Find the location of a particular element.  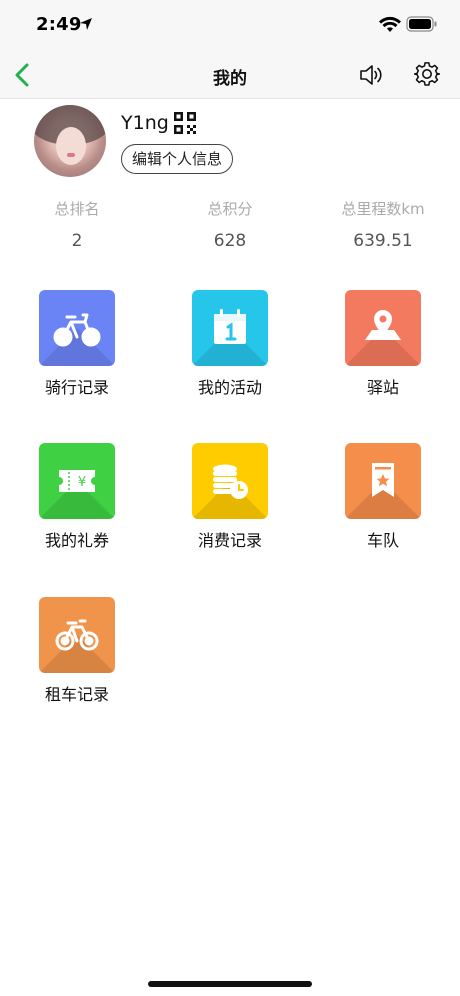

stat-label: 总里程数km is located at coordinates (383, 209).